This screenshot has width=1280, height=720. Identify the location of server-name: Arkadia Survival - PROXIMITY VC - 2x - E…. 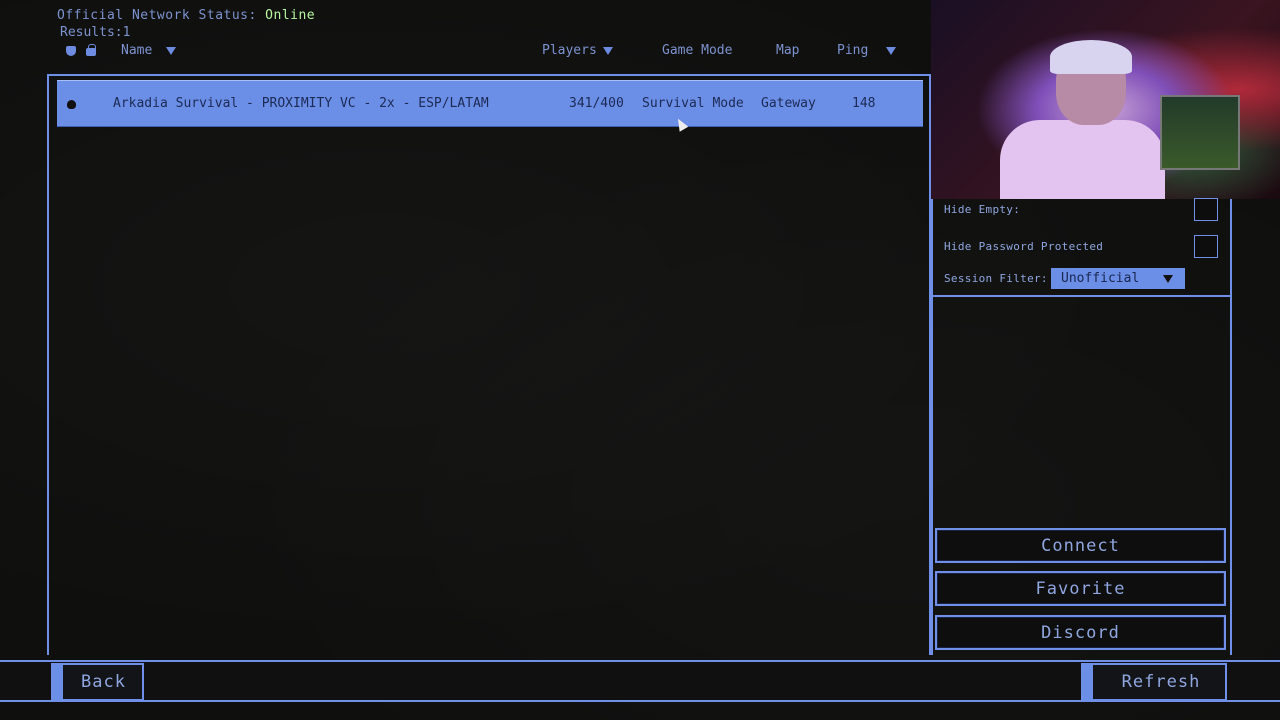
(301, 103).